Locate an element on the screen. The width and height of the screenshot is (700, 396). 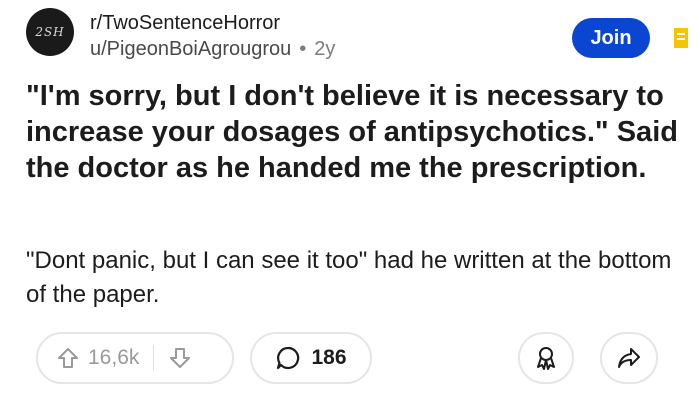
award-icon is located at coordinates (546, 358).